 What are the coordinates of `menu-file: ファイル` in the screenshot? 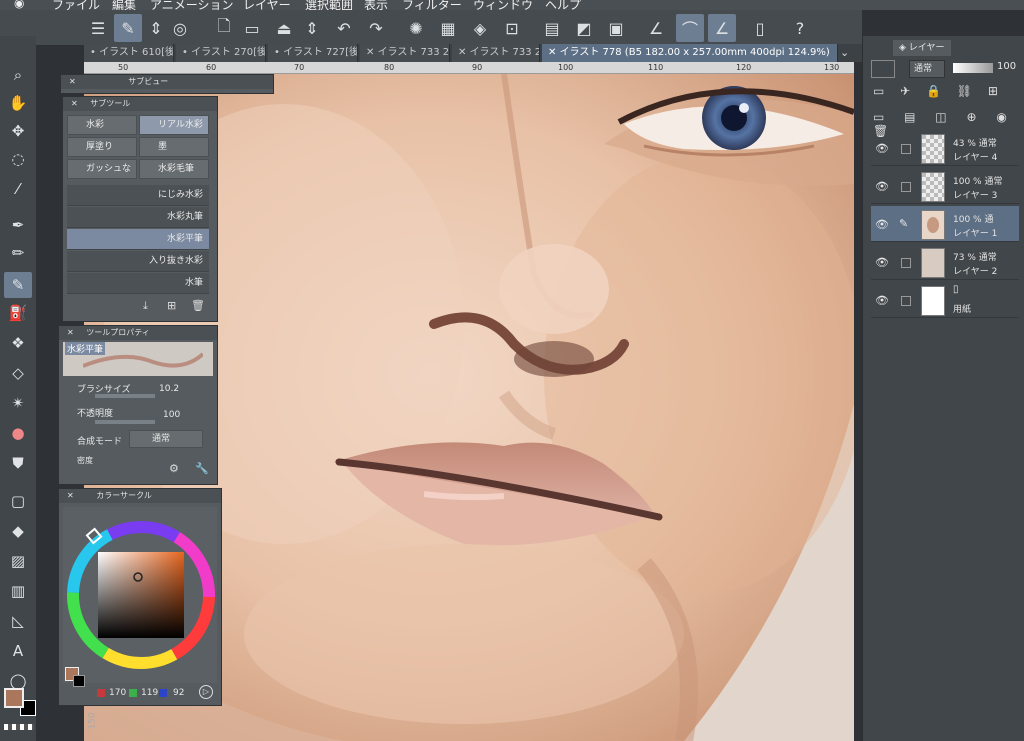 It's located at (76, 5).